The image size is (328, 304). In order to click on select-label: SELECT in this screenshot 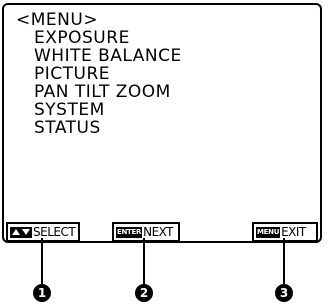, I will do `click(54, 232)`.